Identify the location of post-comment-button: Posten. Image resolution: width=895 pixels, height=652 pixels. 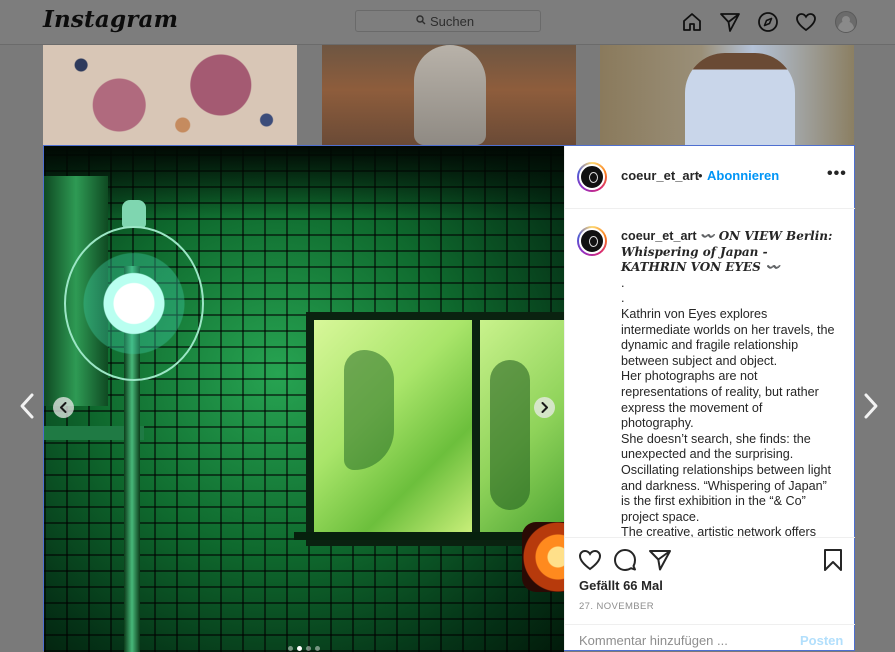
(821, 640).